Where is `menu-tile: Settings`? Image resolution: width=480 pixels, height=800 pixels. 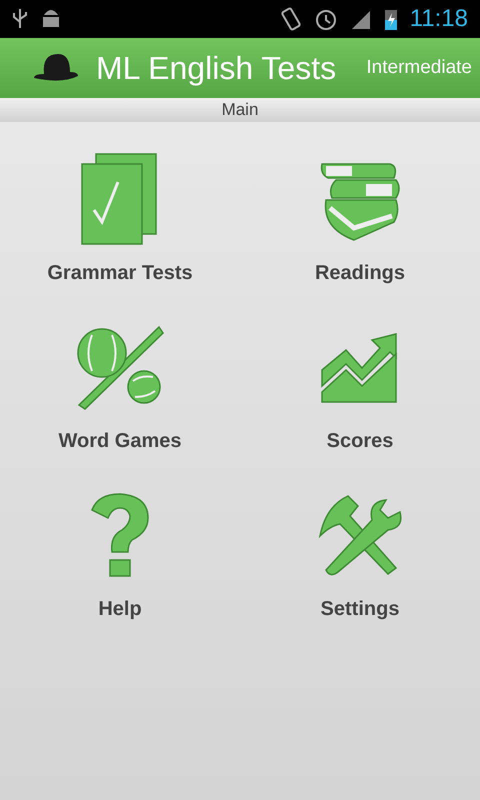
menu-tile: Settings is located at coordinates (360, 552).